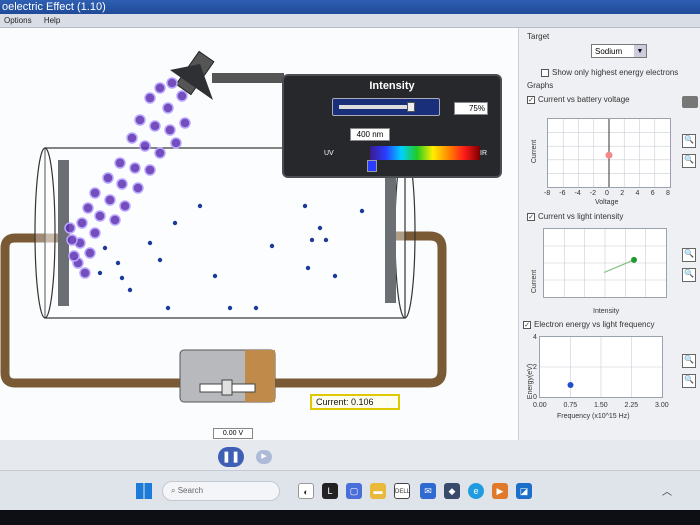  I want to click on wavelength-value: 400 nm, so click(370, 134).